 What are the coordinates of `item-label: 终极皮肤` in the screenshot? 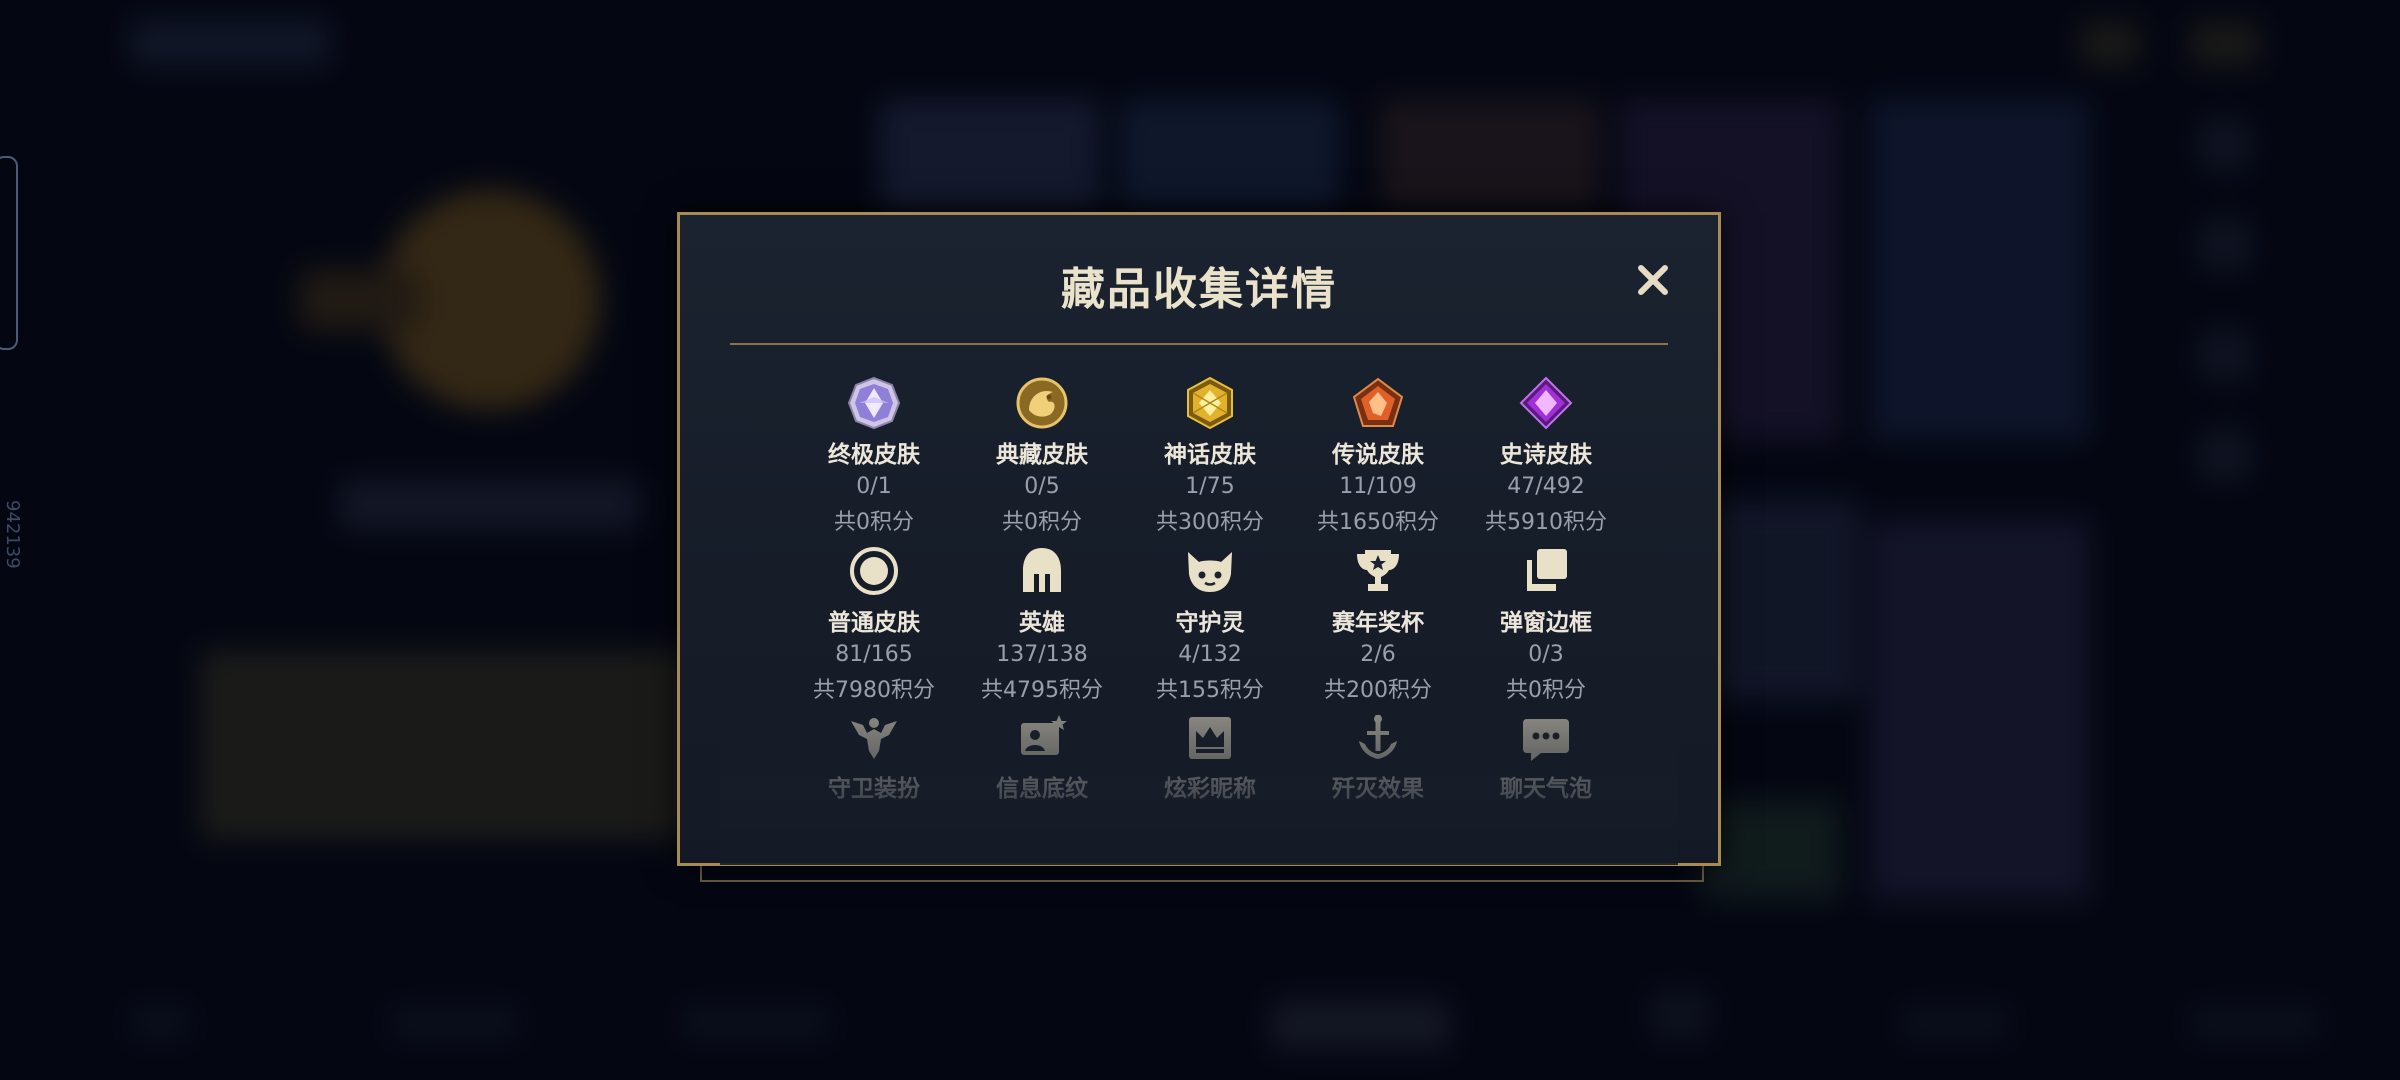 It's located at (874, 455).